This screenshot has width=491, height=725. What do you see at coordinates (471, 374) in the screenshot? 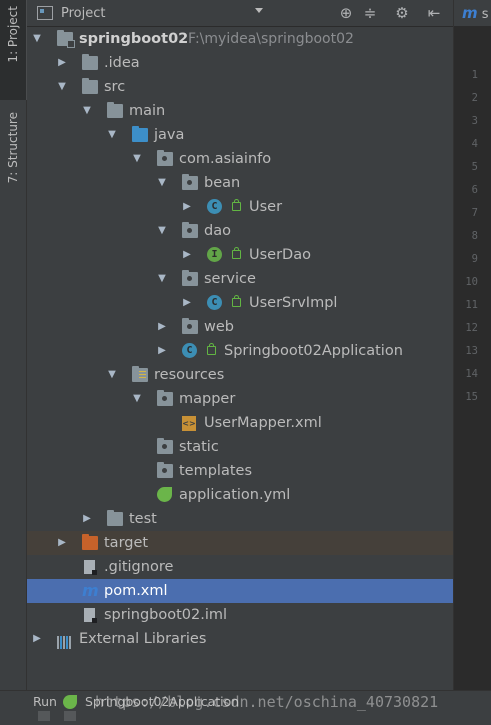
I see `line-number: 14` at bounding box center [471, 374].